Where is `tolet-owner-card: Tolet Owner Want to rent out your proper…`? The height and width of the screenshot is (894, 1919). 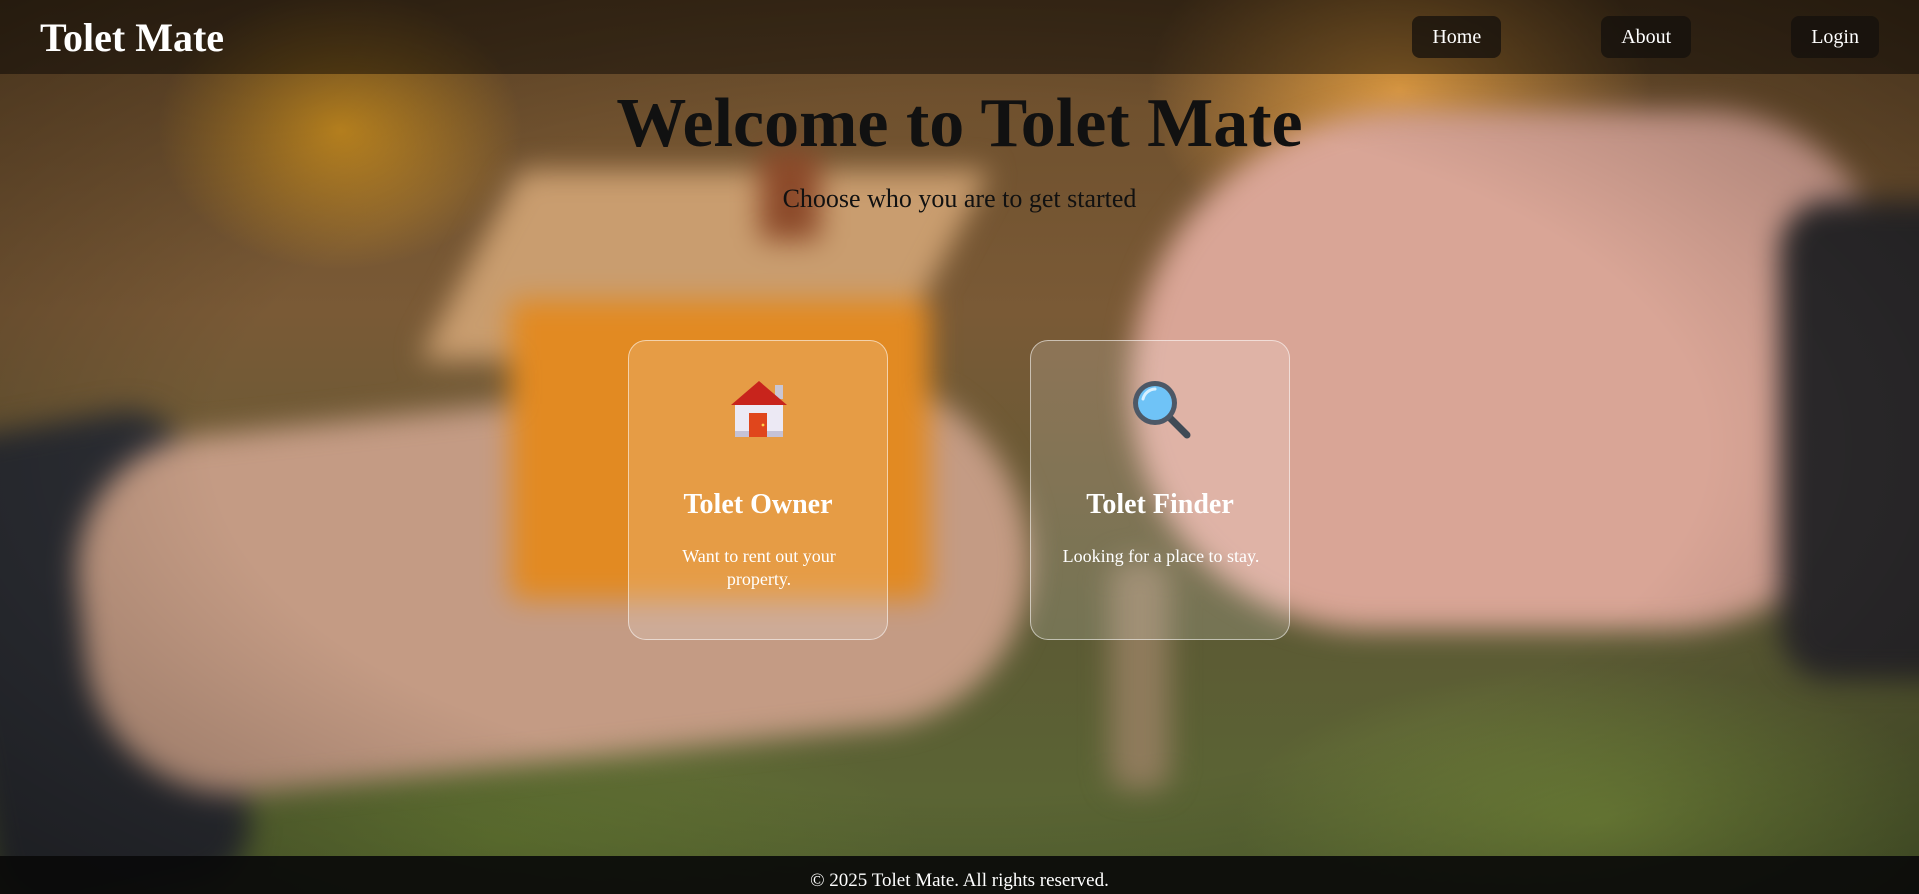
tolet-owner-card: Tolet Owner Want to rent out your proper… is located at coordinates (758, 490).